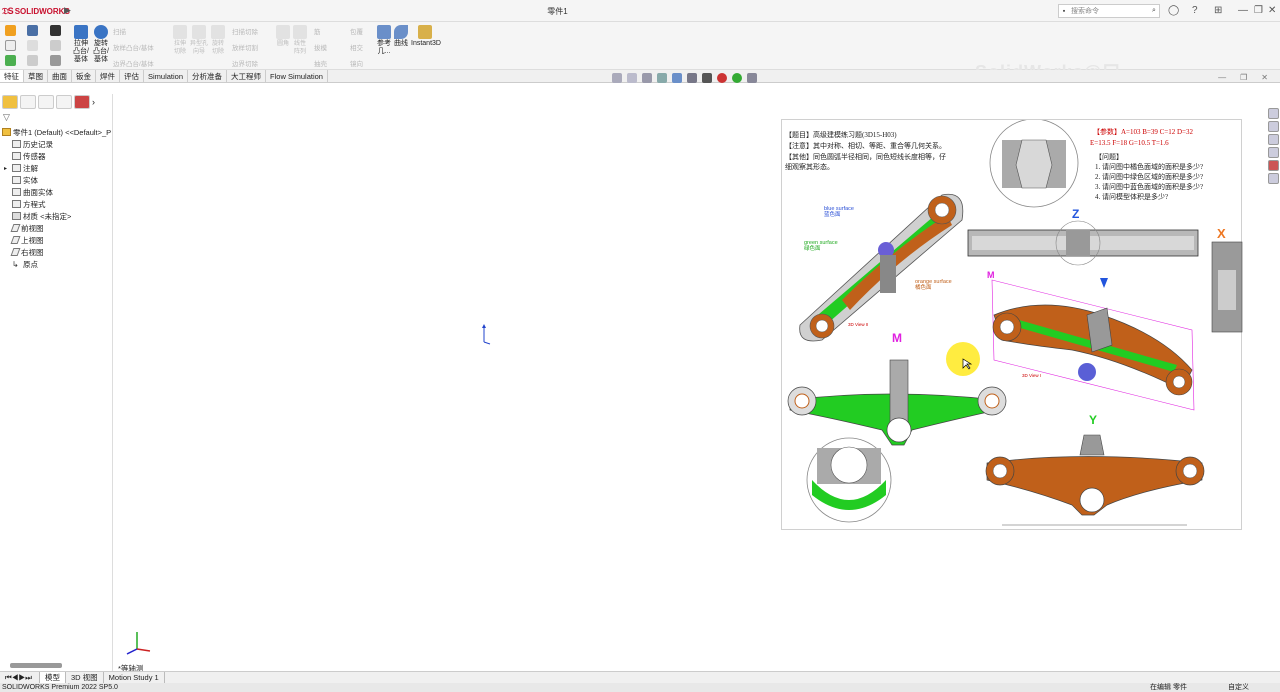 The image size is (1280, 692). I want to click on property-manager-tab, so click(28, 102).